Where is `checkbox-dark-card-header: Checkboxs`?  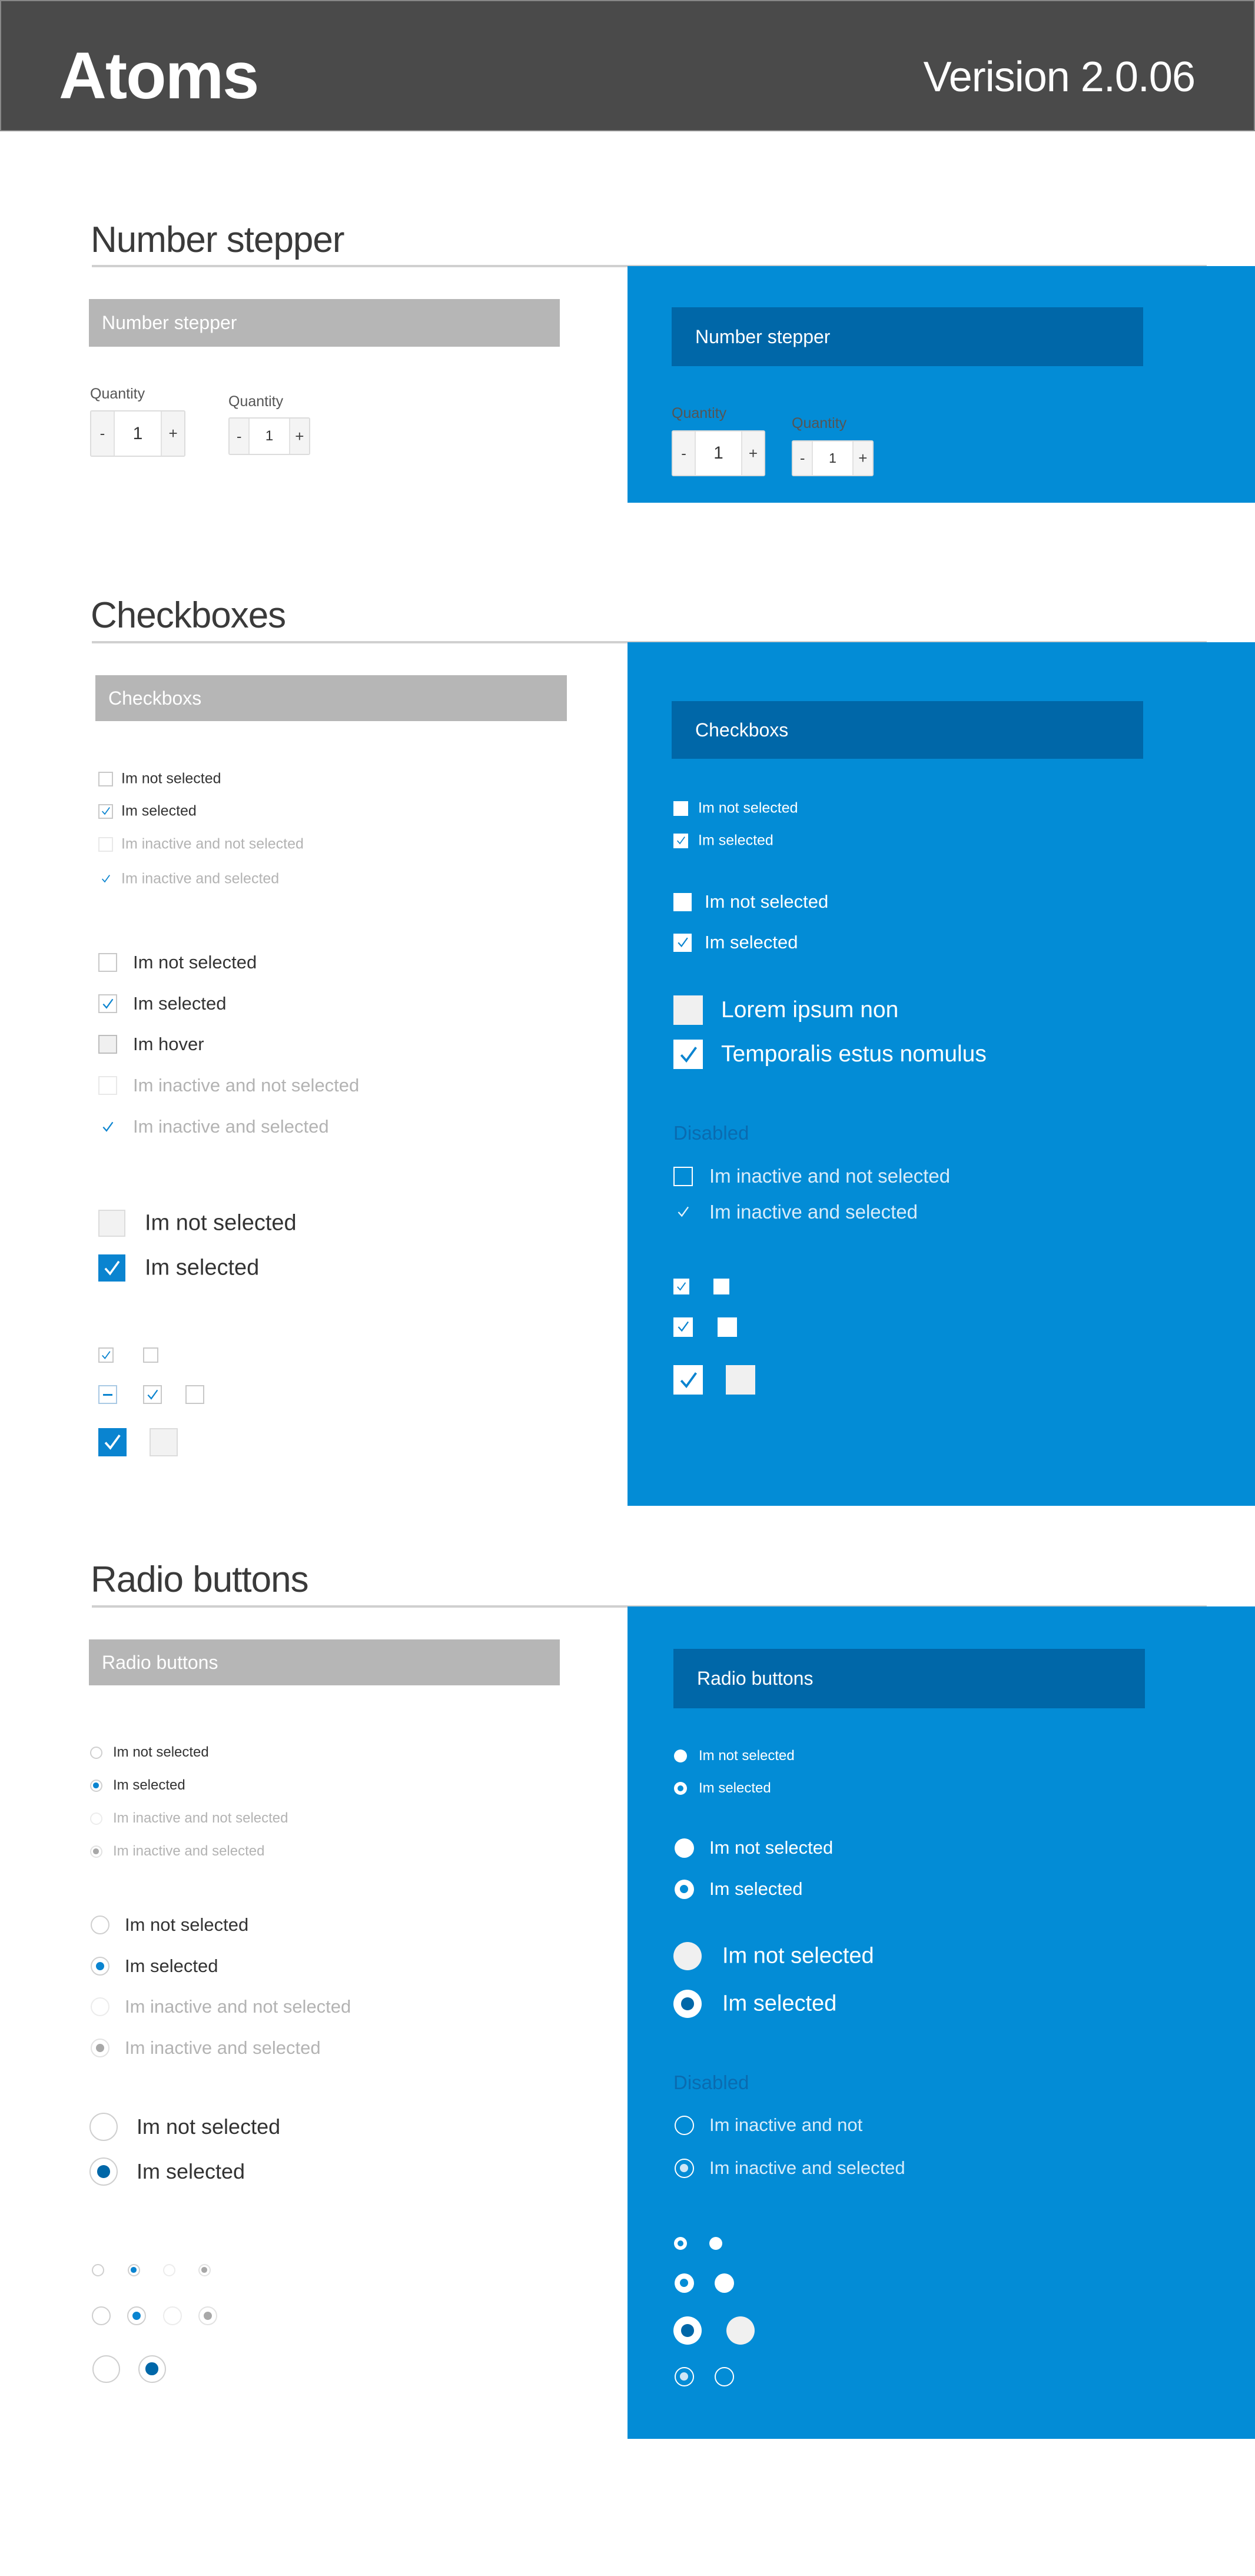 checkbox-dark-card-header: Checkboxs is located at coordinates (907, 730).